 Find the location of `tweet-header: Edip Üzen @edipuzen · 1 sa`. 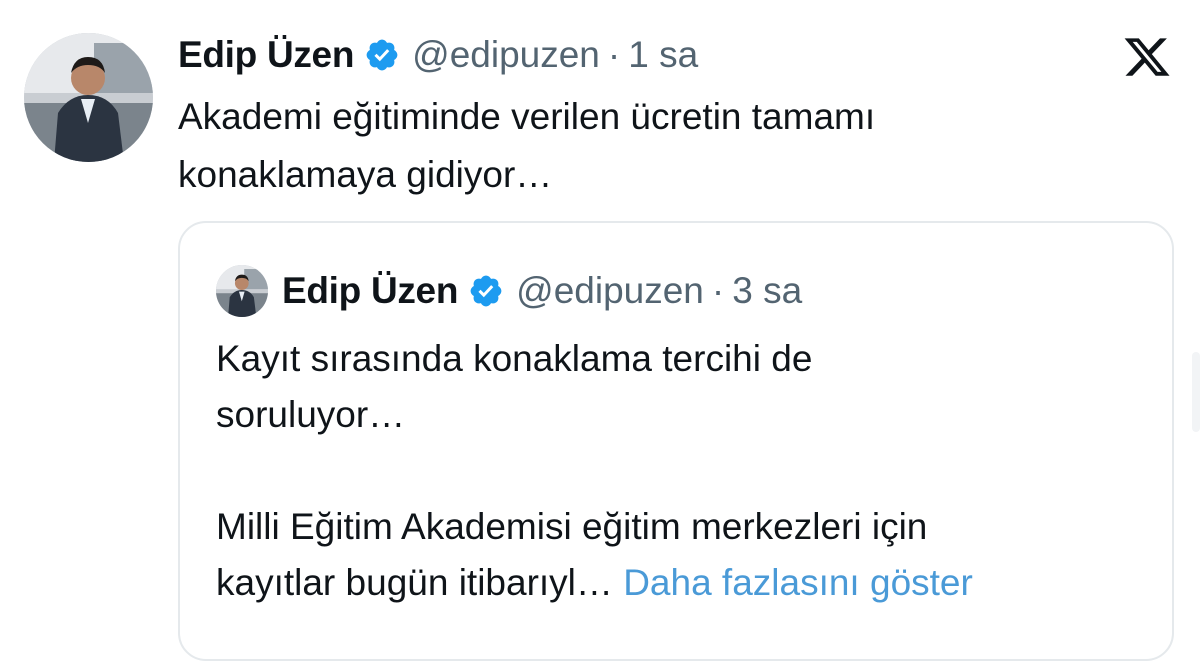

tweet-header: Edip Üzen @edipuzen · 1 sa is located at coordinates (438, 55).